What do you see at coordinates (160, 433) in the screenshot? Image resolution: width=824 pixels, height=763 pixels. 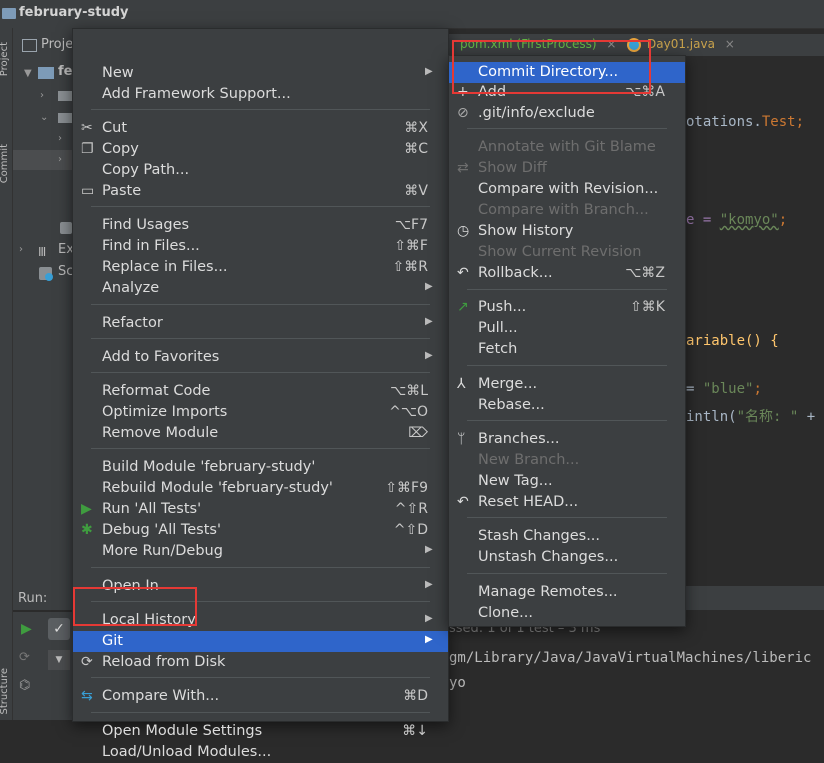 I see `menu-item-label: Remove Module` at bounding box center [160, 433].